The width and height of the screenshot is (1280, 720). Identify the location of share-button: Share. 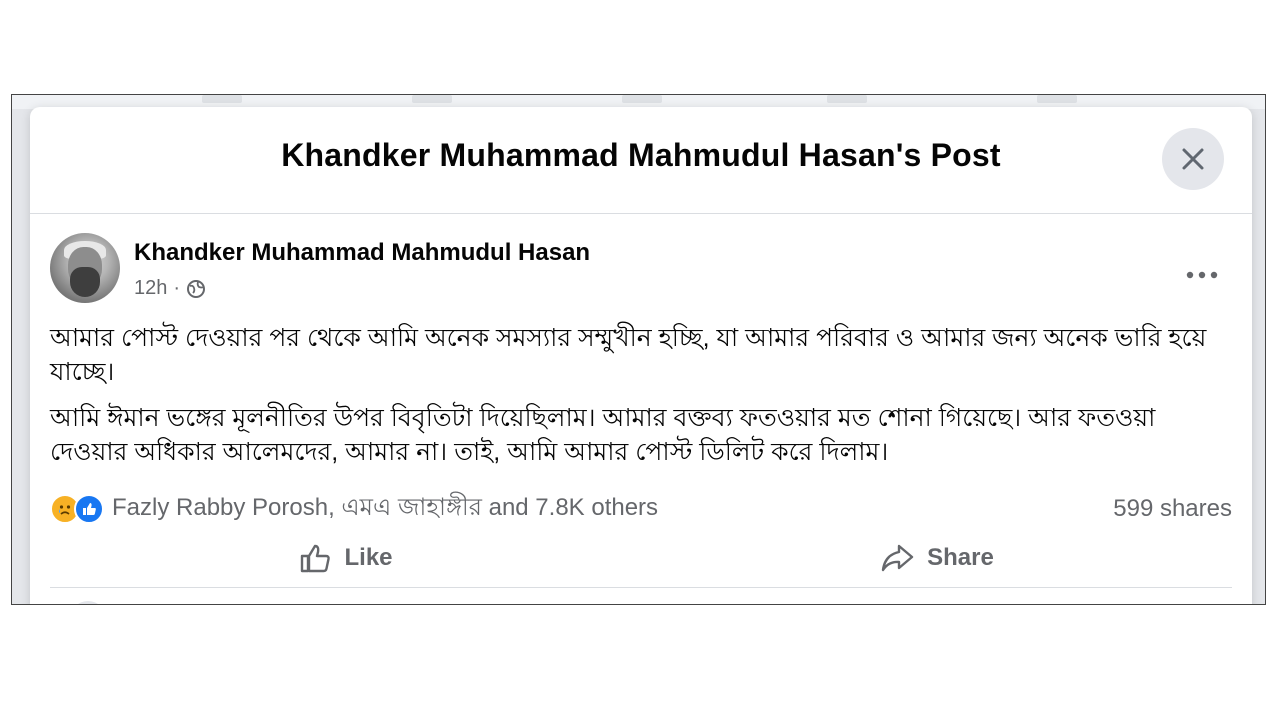
(936, 558).